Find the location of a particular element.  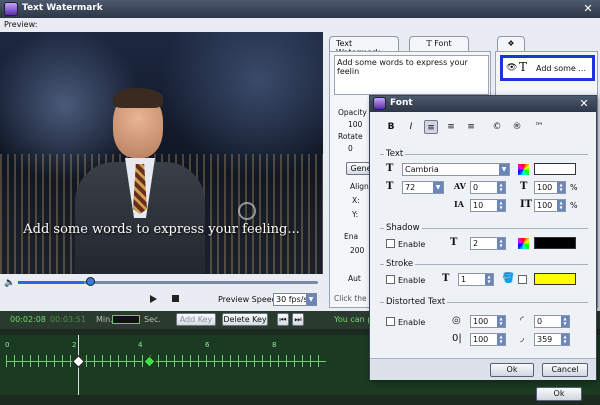

auto-label: Aut is located at coordinates (354, 278).